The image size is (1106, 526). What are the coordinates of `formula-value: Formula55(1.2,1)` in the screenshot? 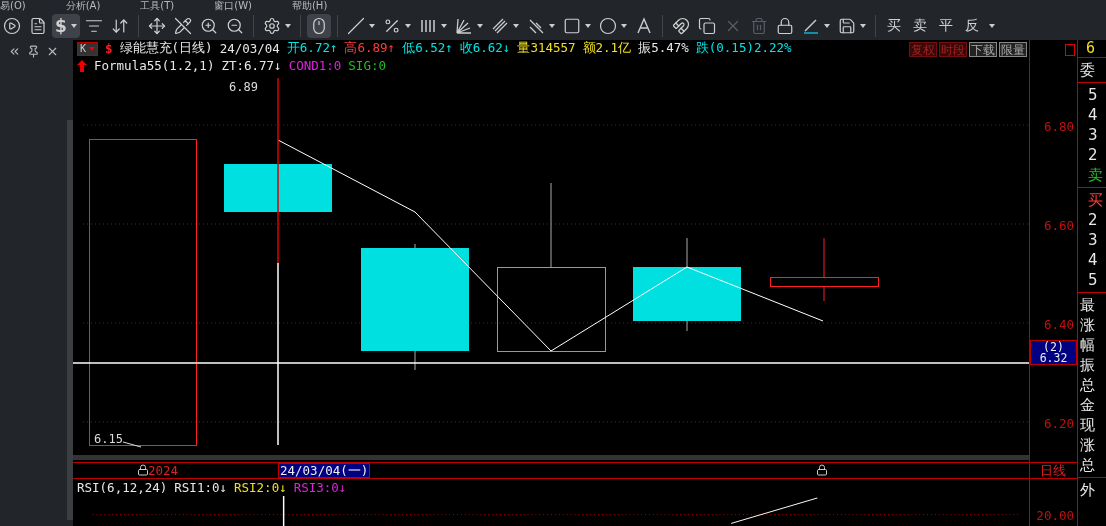 It's located at (154, 65).